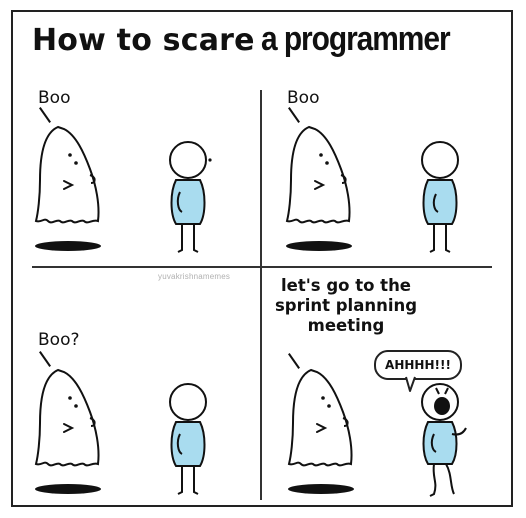 Image resolution: width=526 pixels, height=518 pixels. Describe the element at coordinates (262, 267) in the screenshot. I see `panel-divider-horizontal` at that location.